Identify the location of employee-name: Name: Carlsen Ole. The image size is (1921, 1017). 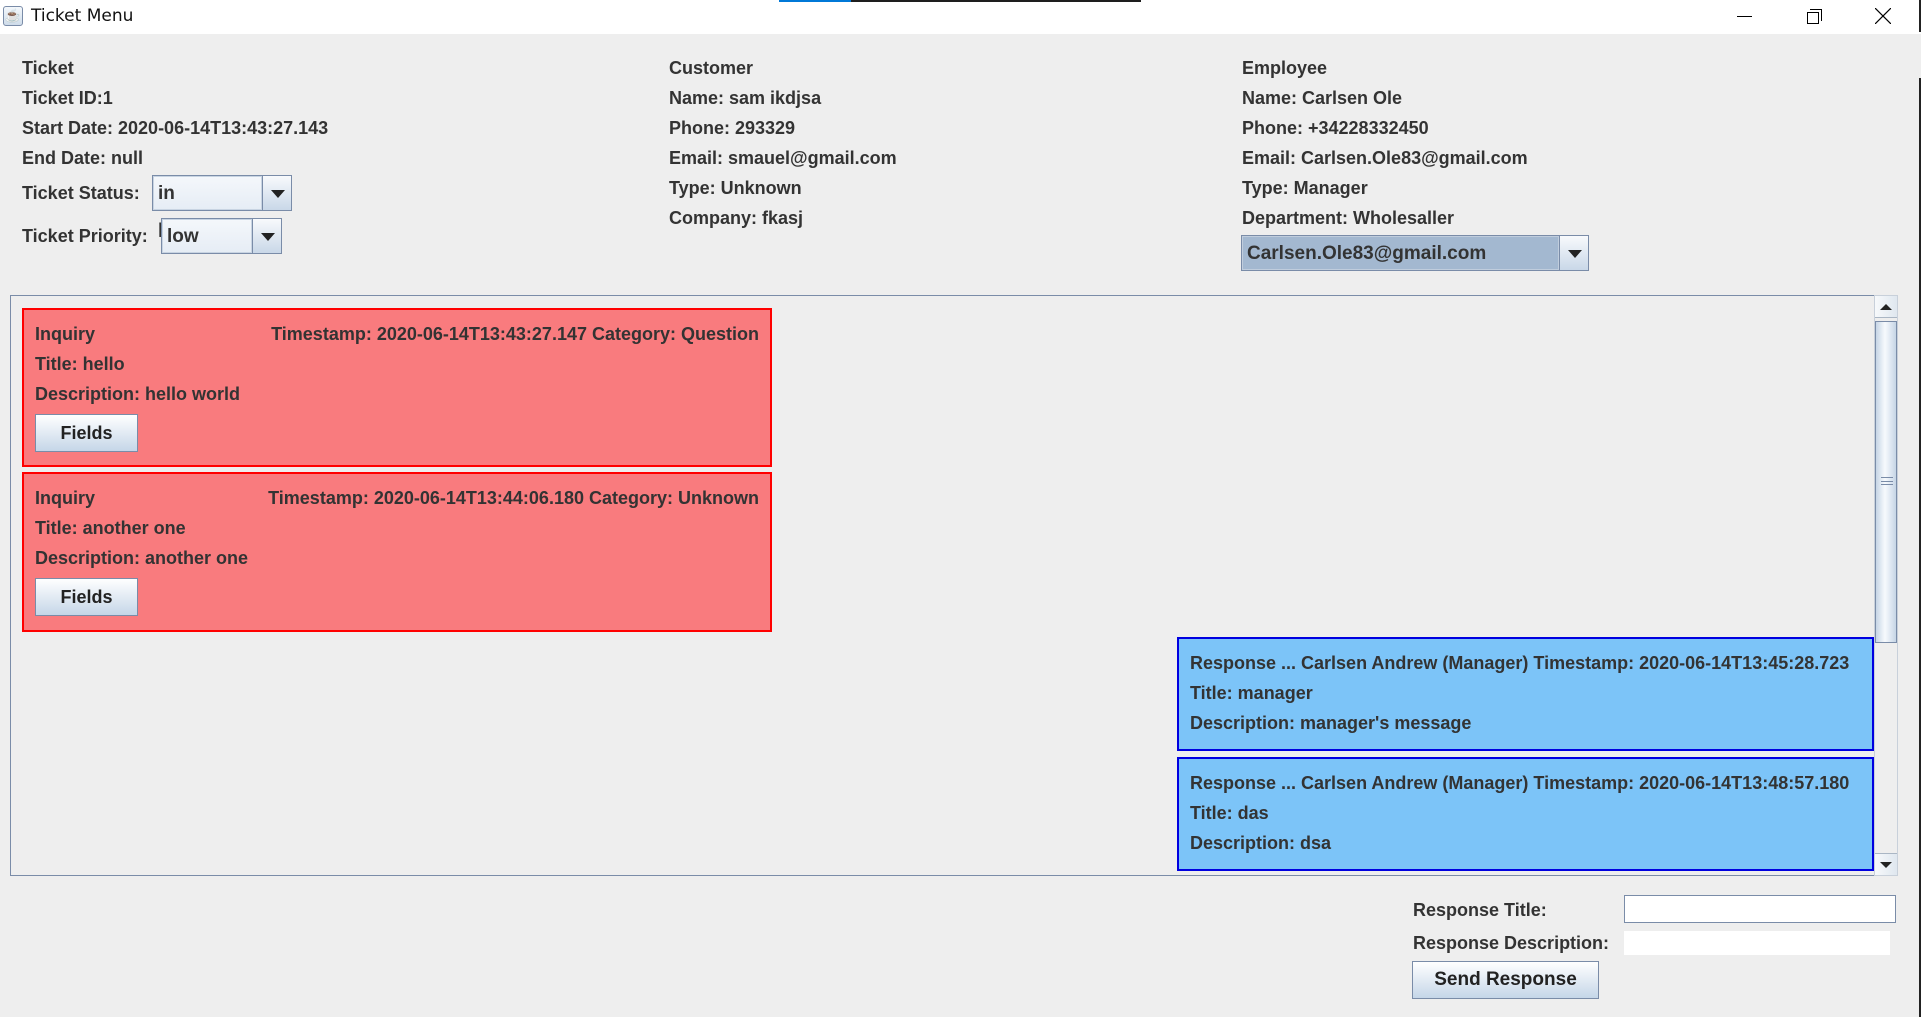
(1322, 98).